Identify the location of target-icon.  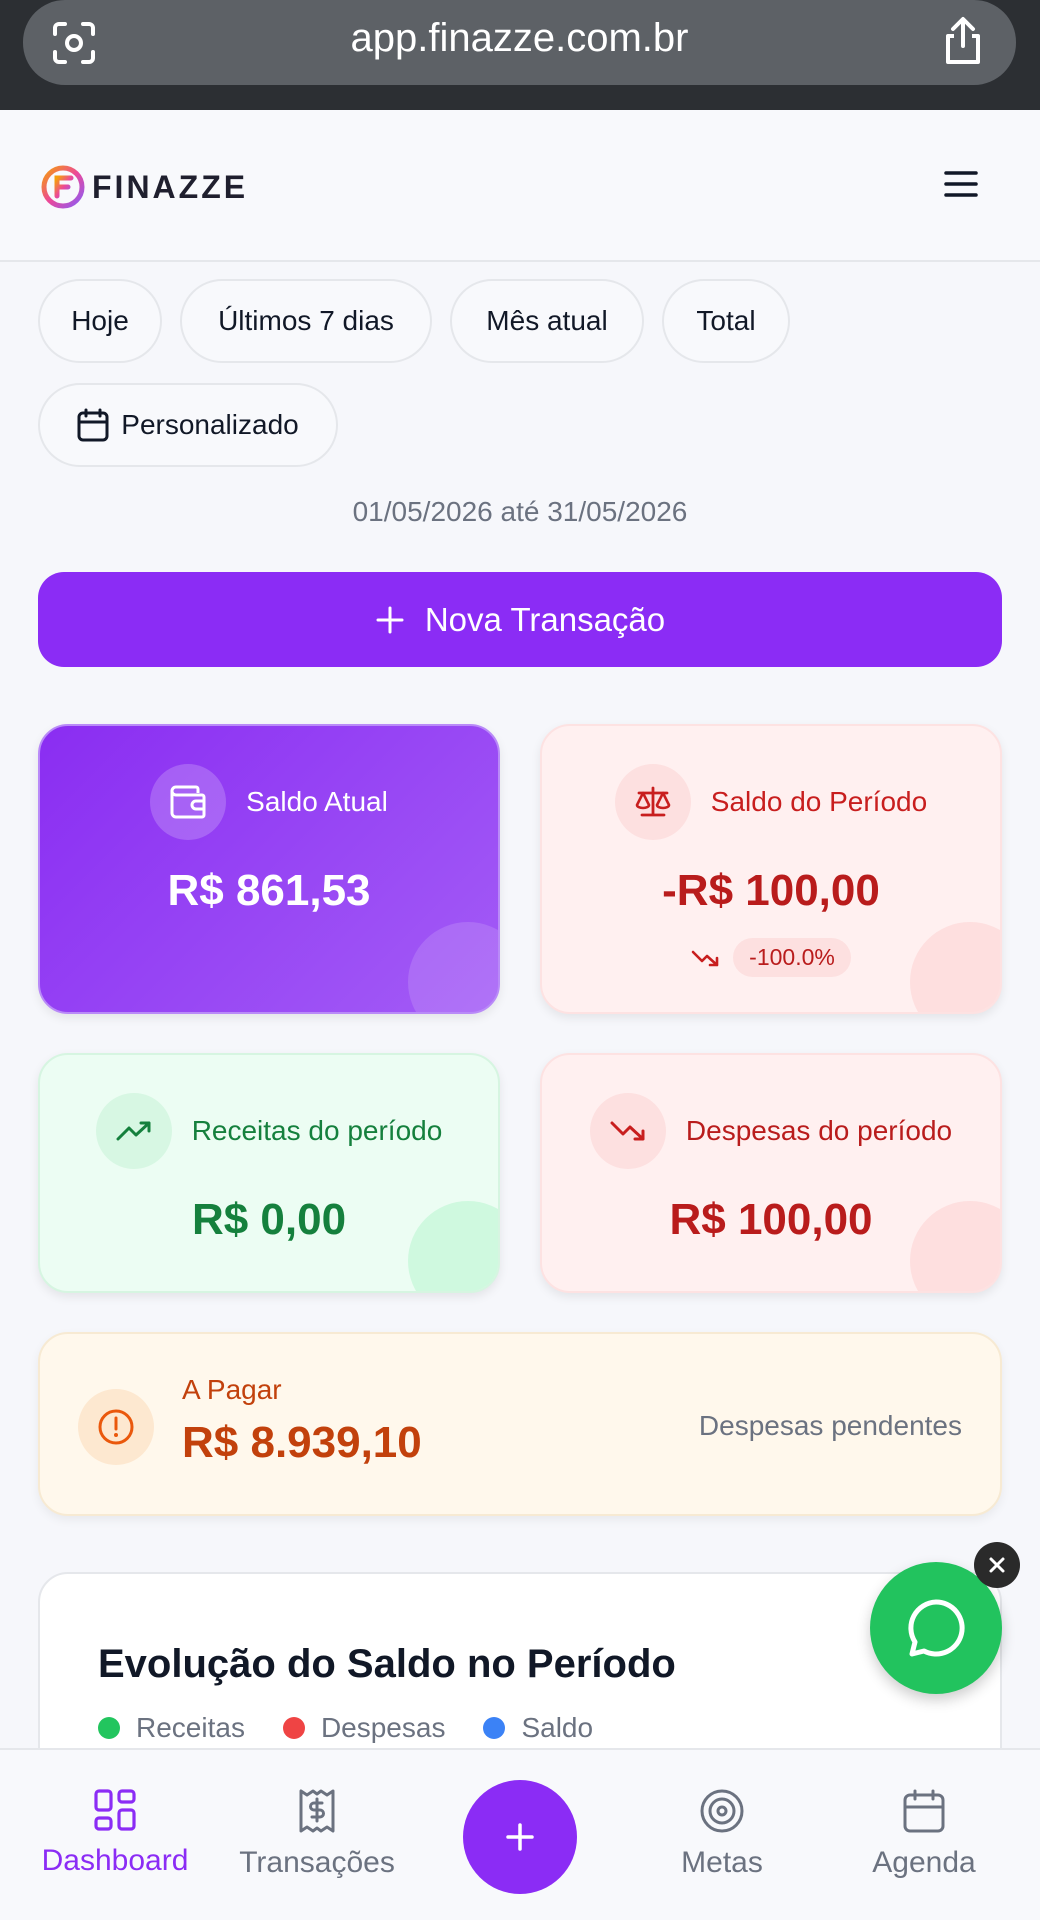
(722, 1811).